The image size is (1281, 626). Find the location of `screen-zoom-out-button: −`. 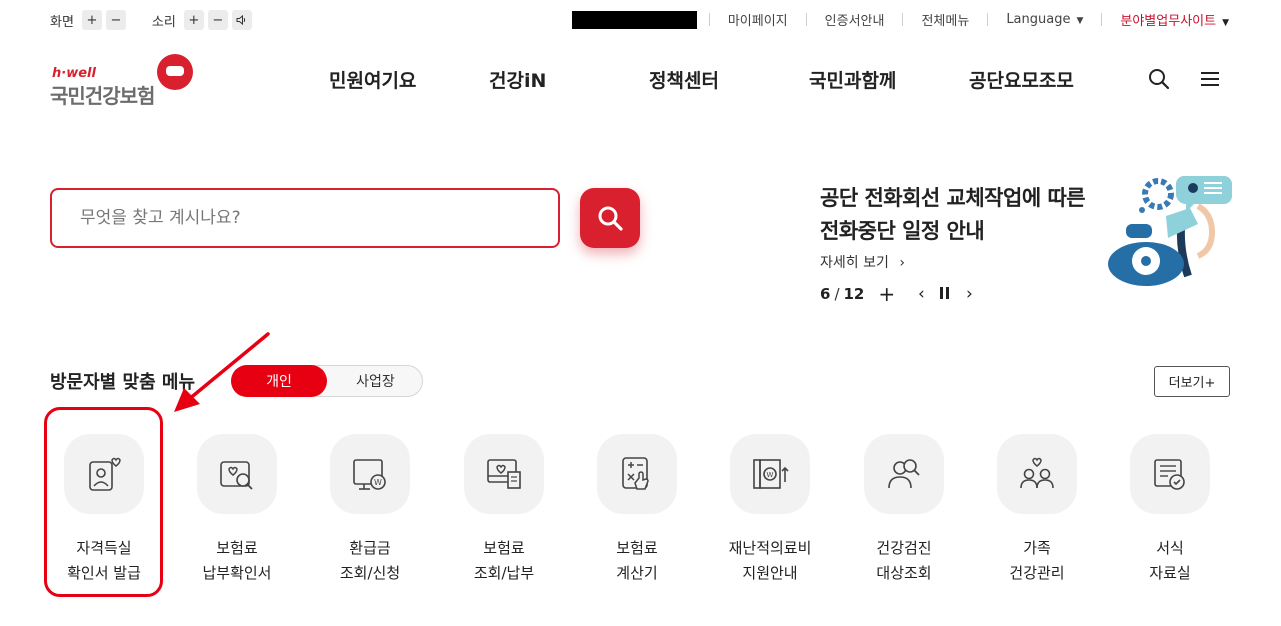

screen-zoom-out-button: − is located at coordinates (115, 20).